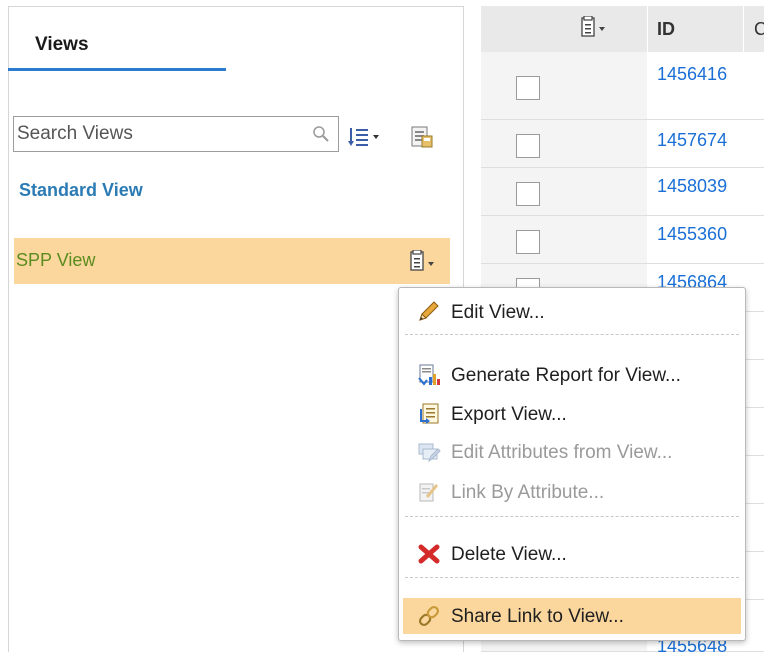 The width and height of the screenshot is (764, 657). I want to click on red-x-icon, so click(429, 554).